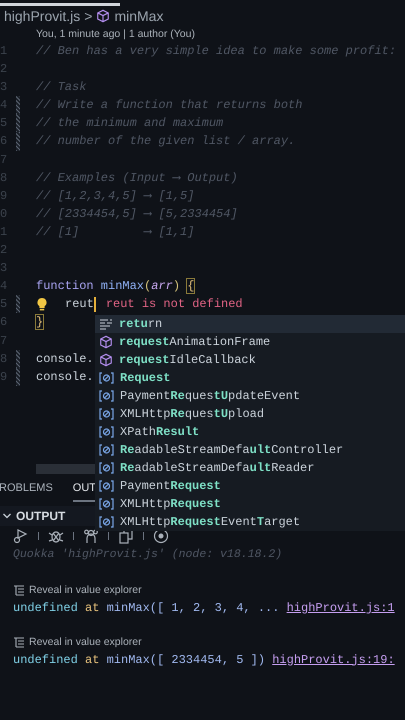 Image resolution: width=405 pixels, height=720 pixels. What do you see at coordinates (130, 123) in the screenshot?
I see `code-text: // the minimum and maximum` at bounding box center [130, 123].